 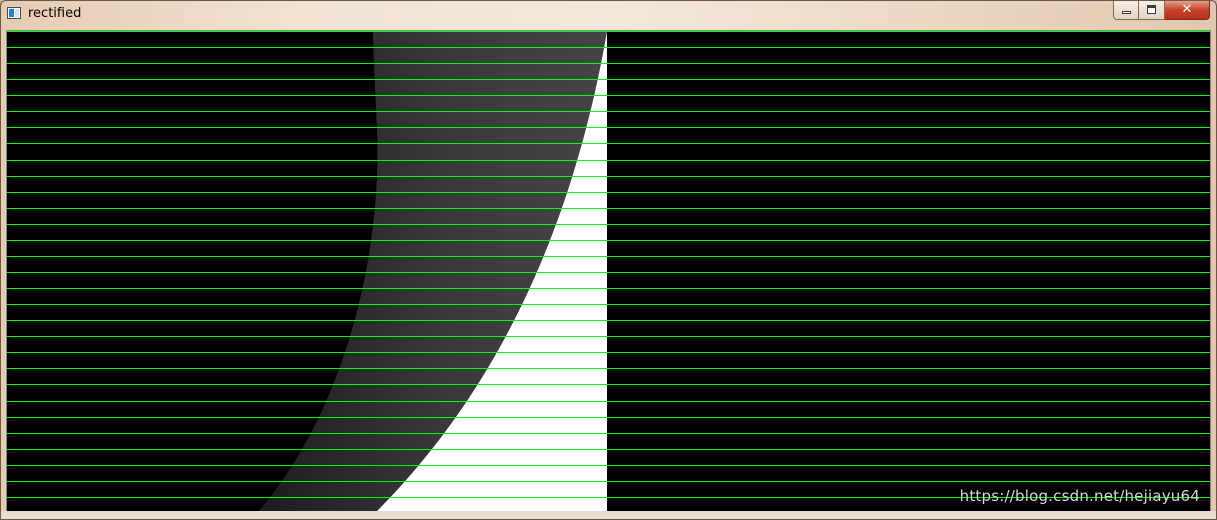 I want to click on close-icon: ✕, so click(x=1187, y=9).